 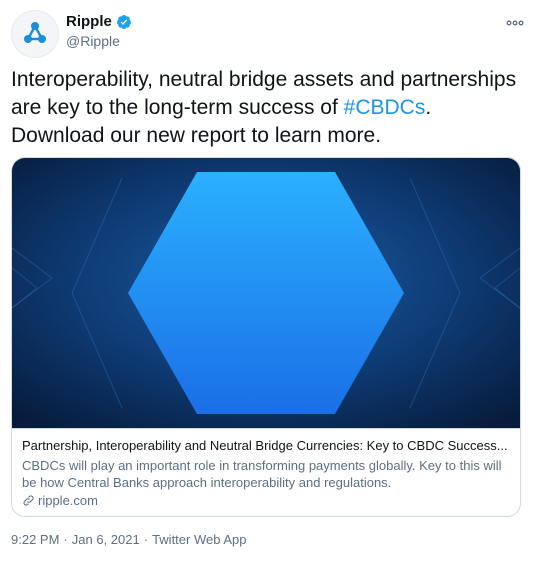 What do you see at coordinates (124, 22) in the screenshot?
I see `verified-badge-icon` at bounding box center [124, 22].